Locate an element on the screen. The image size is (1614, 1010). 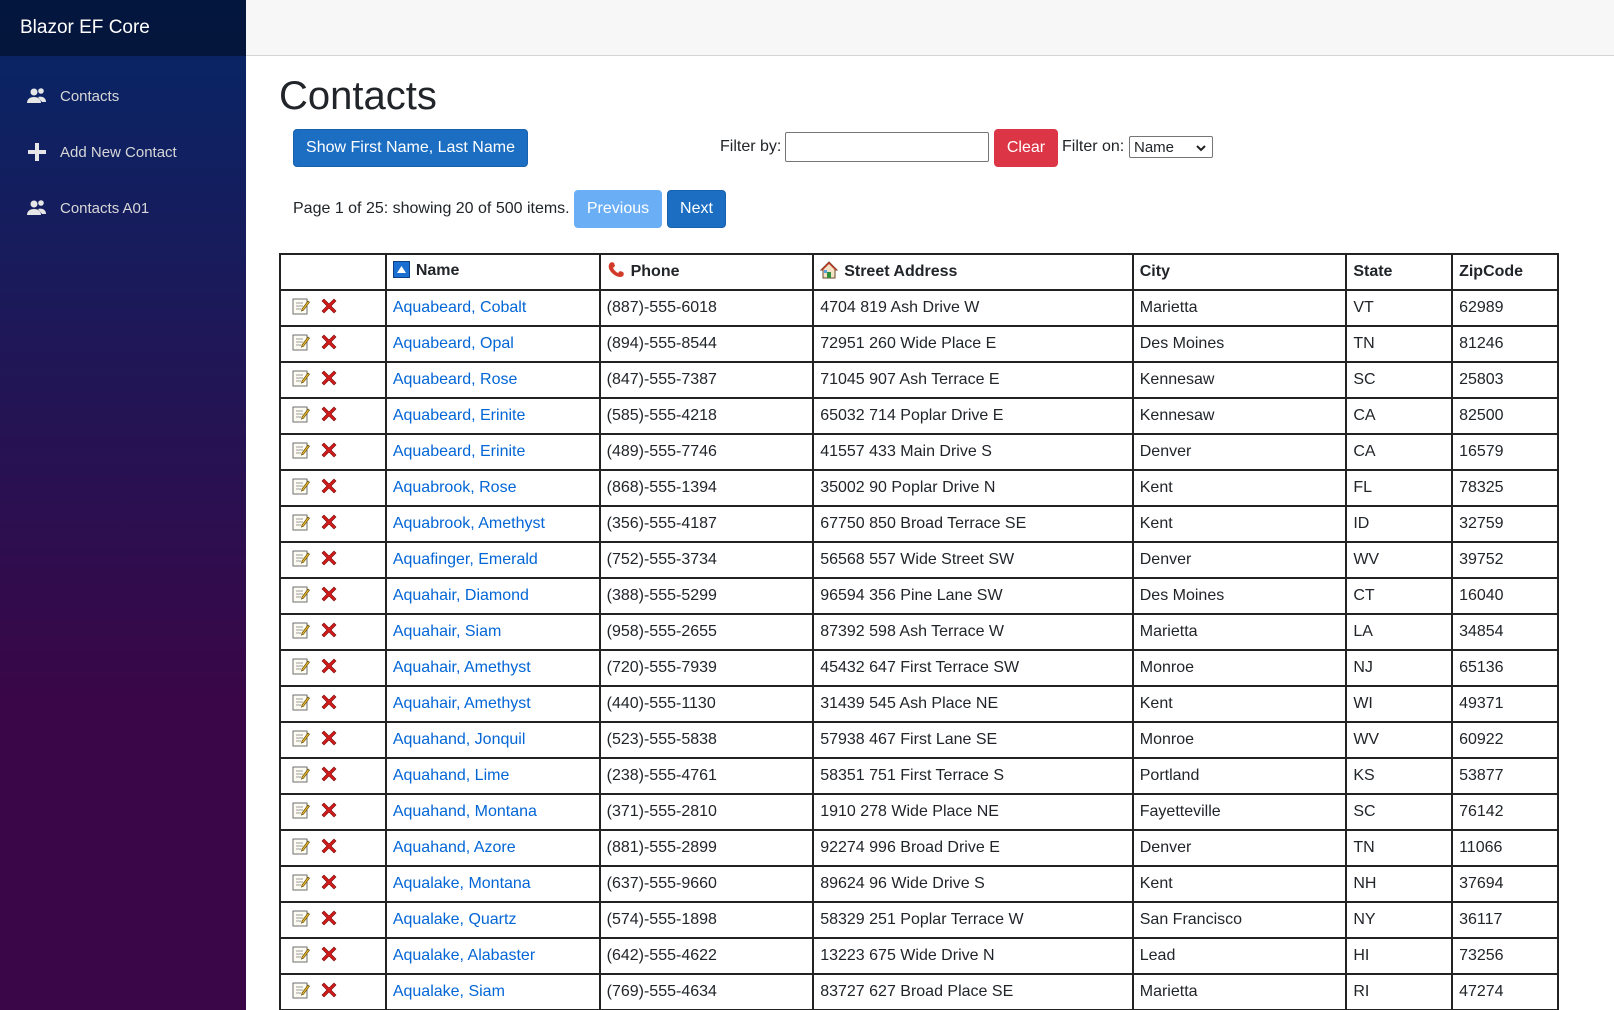
zipcode-header: ZipCode is located at coordinates (1505, 272).